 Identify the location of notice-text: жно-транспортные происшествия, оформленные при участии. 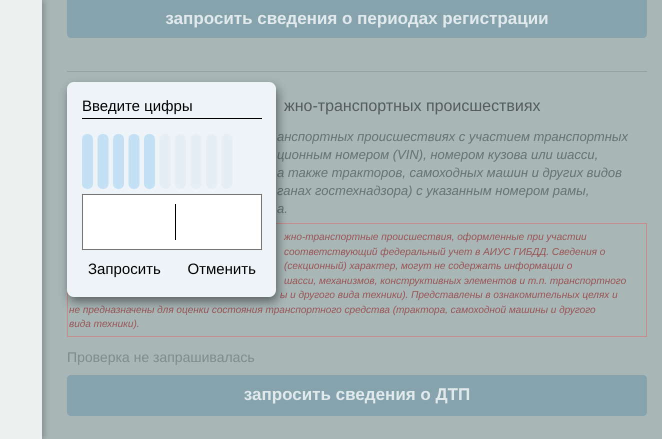
(435, 238).